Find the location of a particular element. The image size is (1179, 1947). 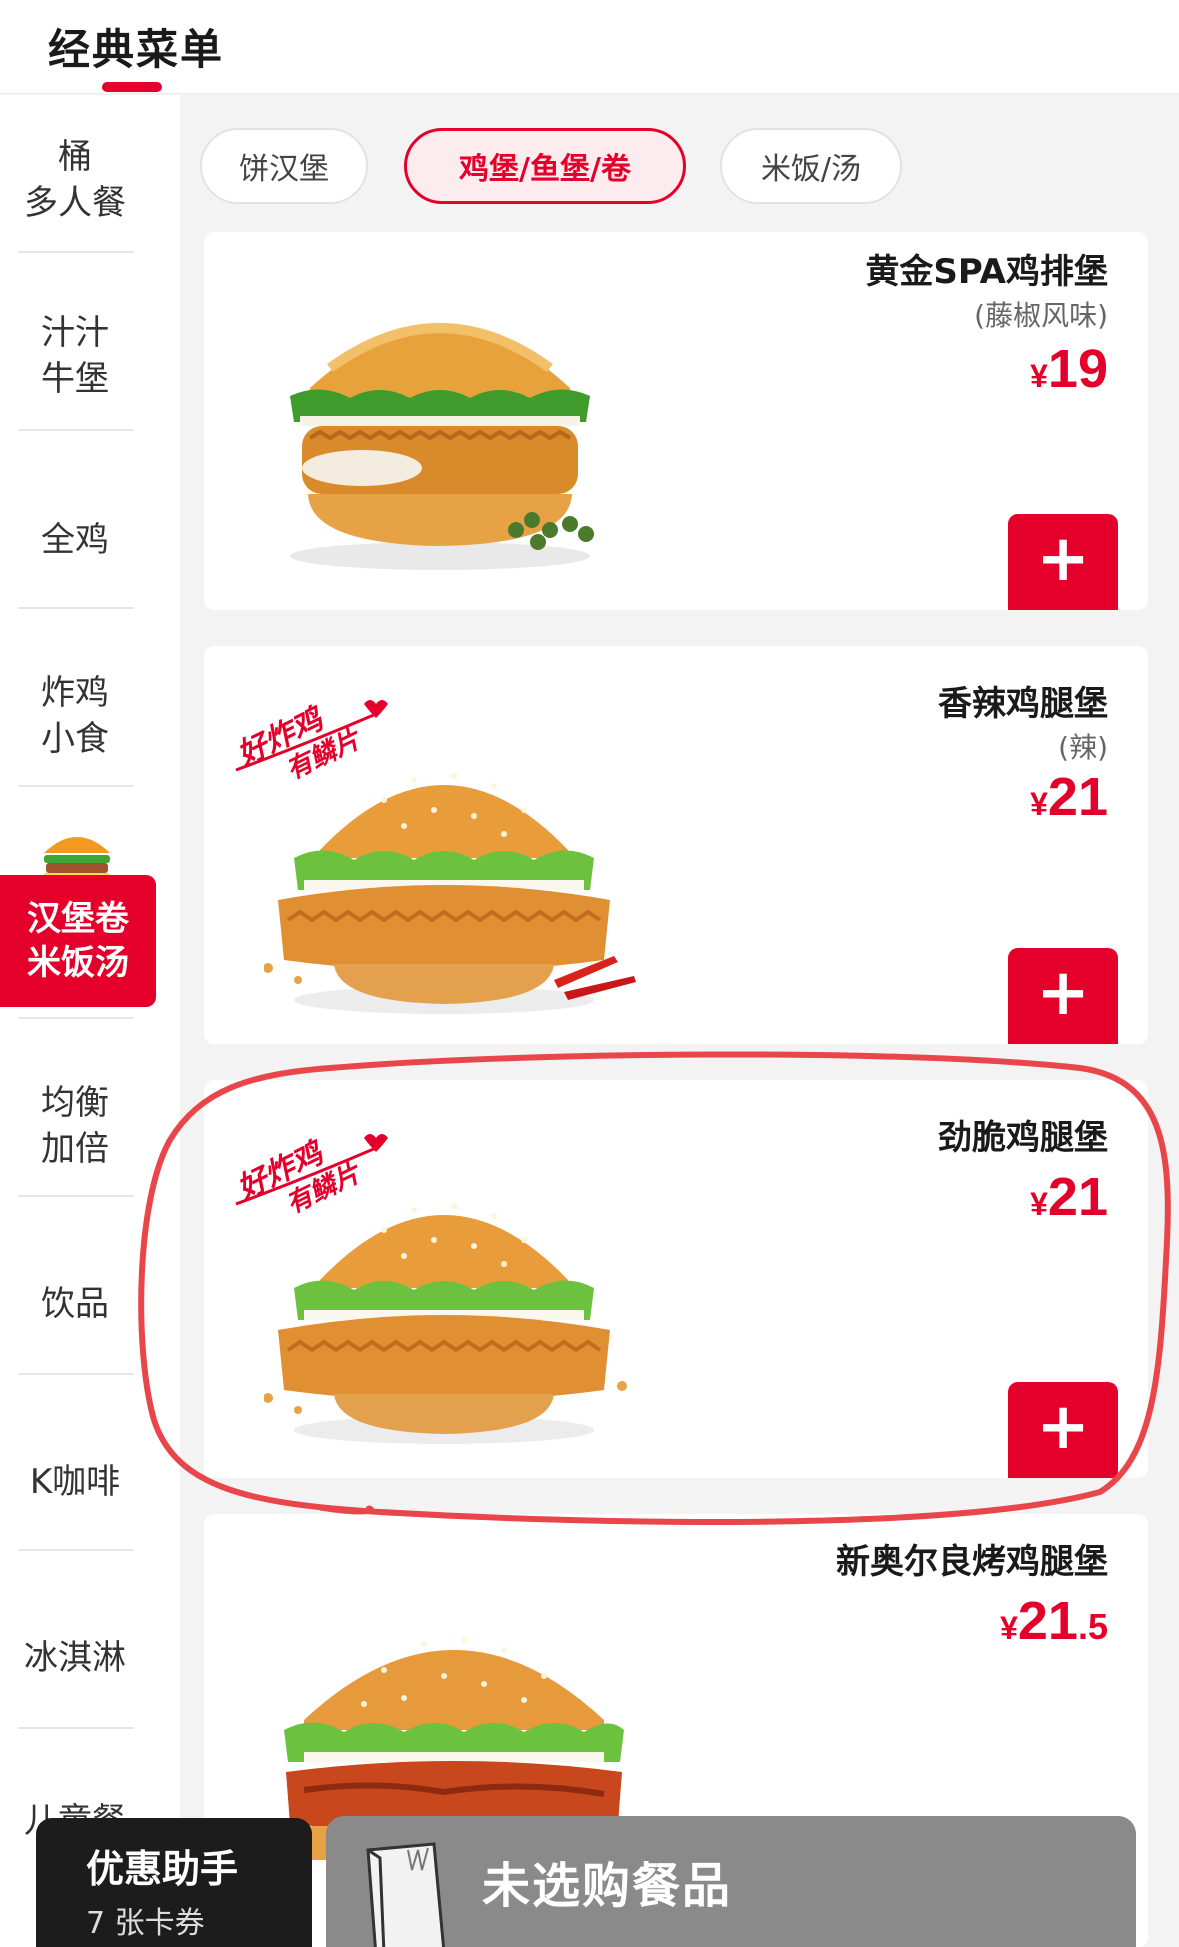

helper-title: 优惠助手 is located at coordinates (162, 1869).